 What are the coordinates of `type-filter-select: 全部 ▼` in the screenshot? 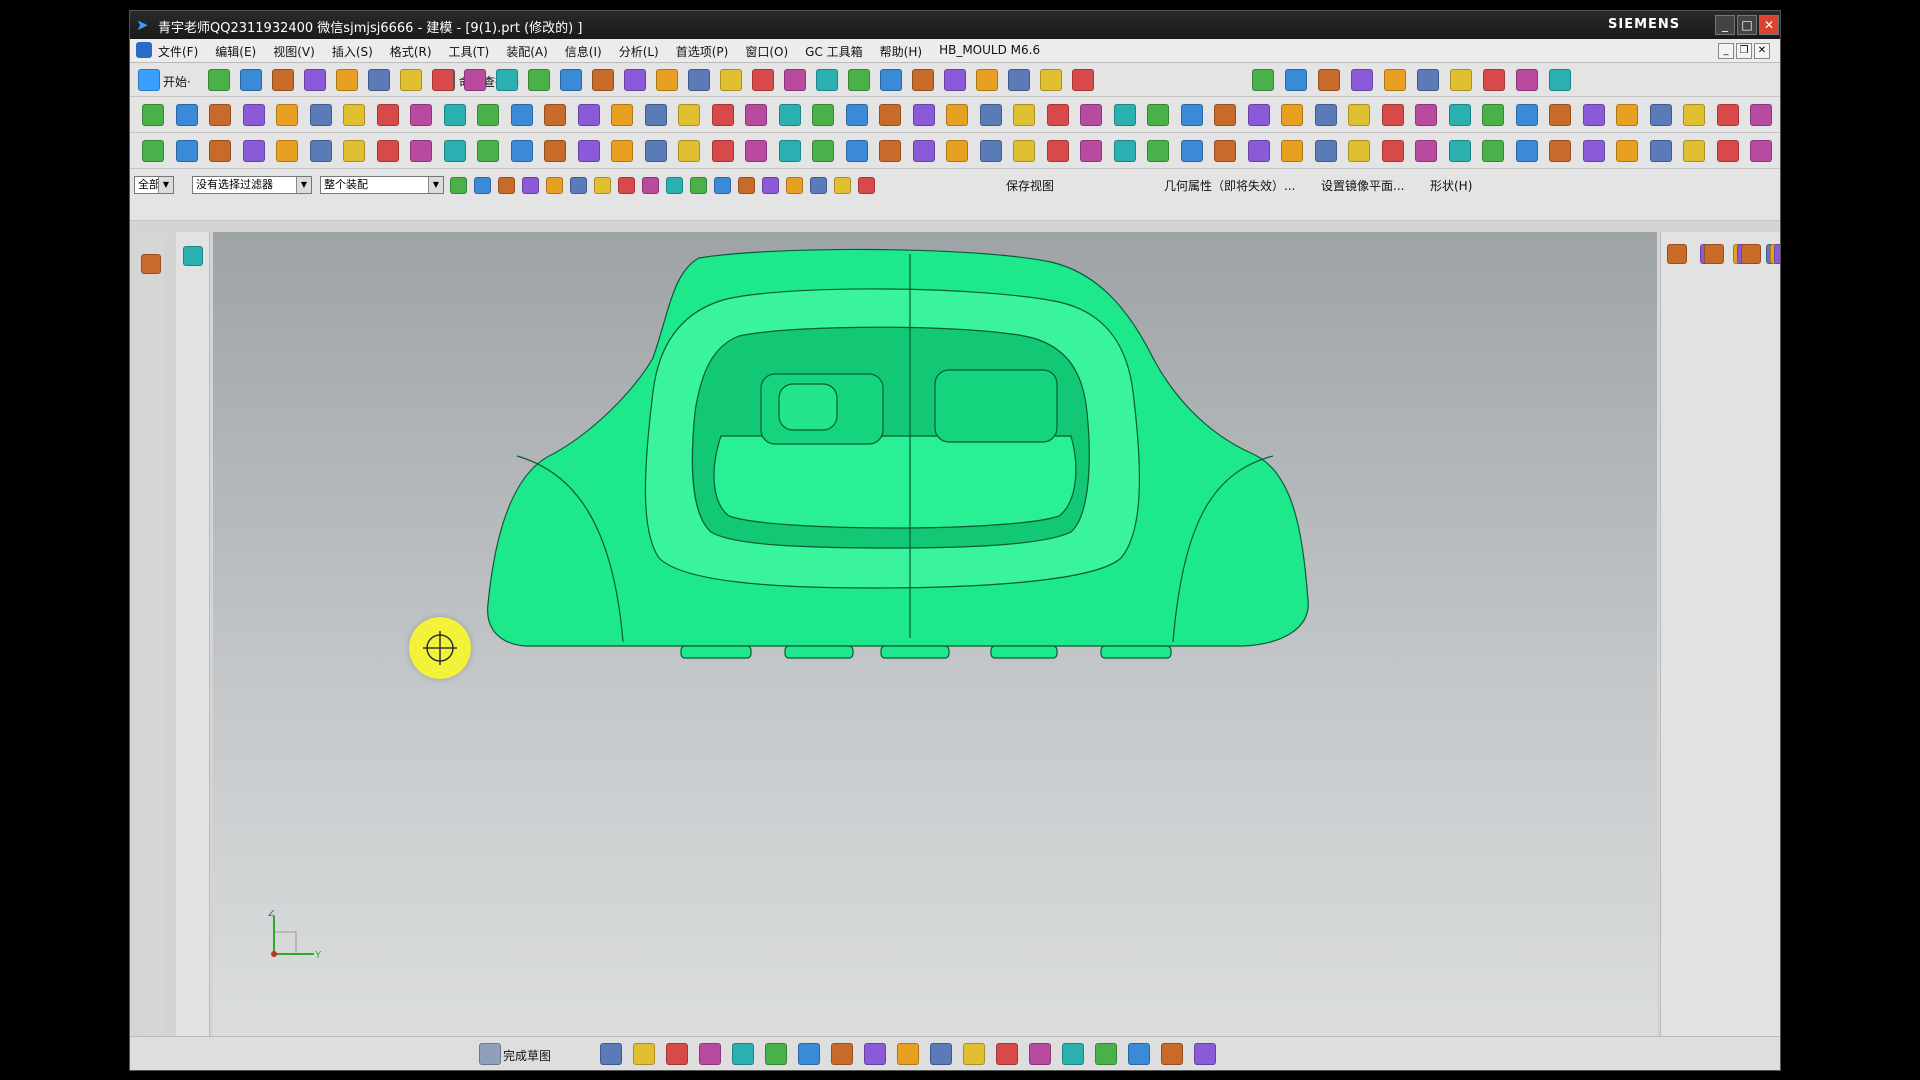 It's located at (154, 185).